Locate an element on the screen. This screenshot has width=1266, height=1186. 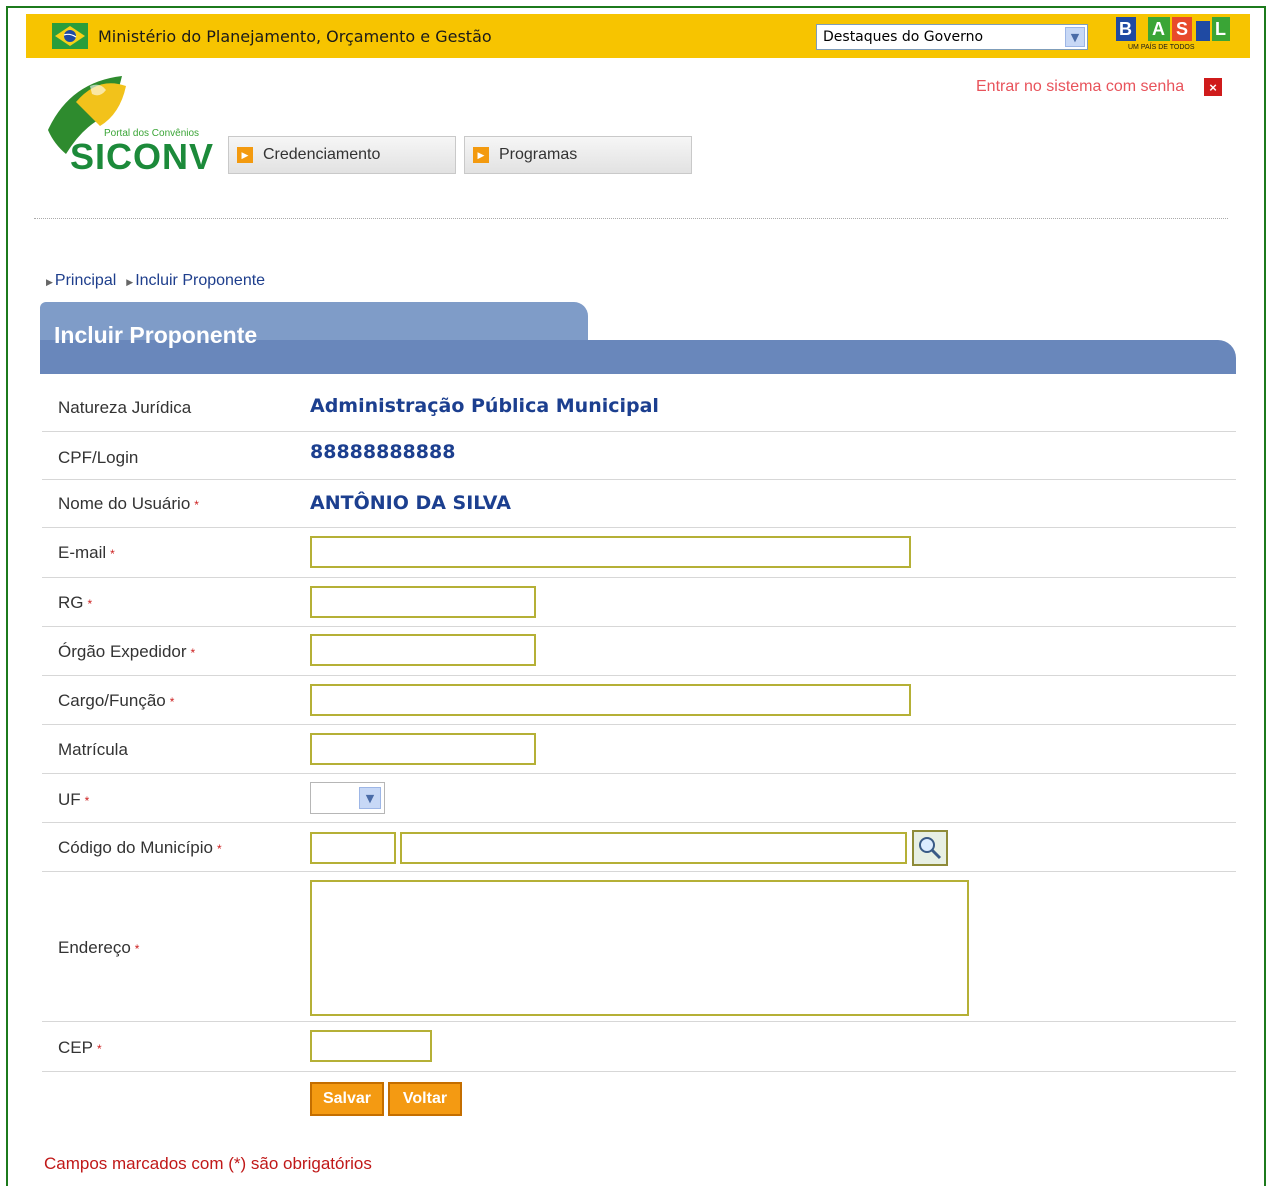
cpf-label: CPF/Login is located at coordinates (98, 457).